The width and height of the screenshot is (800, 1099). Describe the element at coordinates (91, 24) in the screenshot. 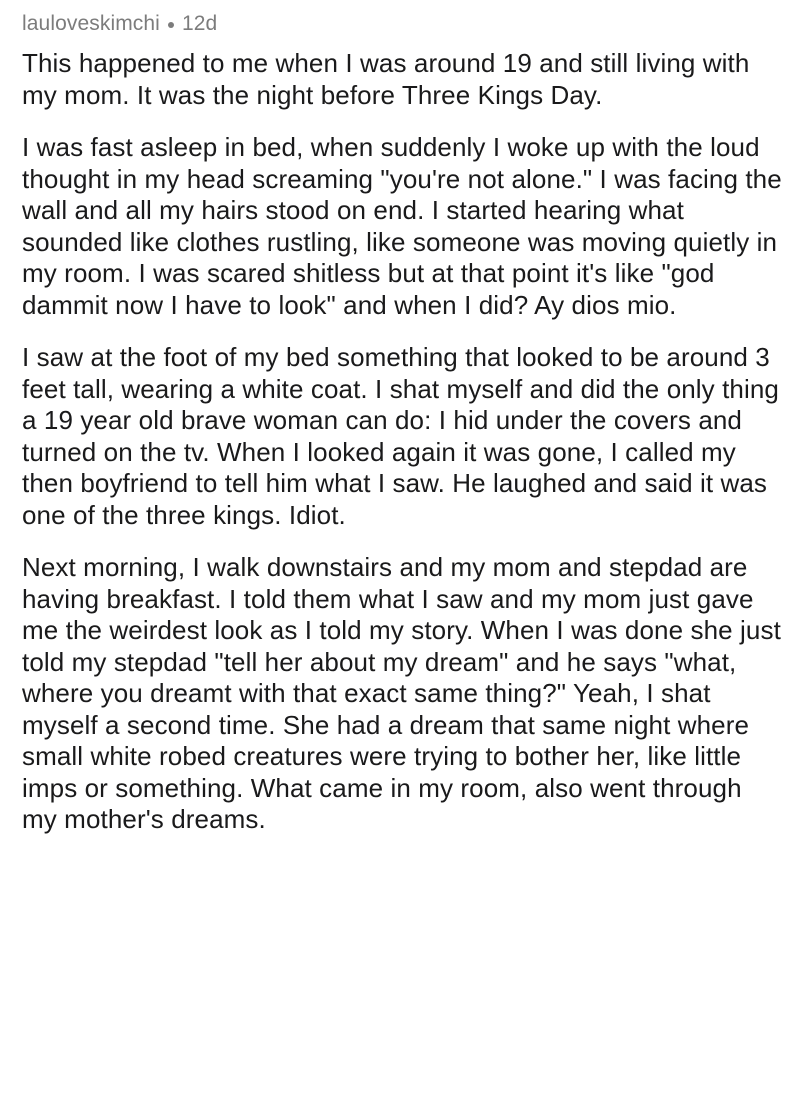

I see `comment-author: lauloveskimchi` at that location.